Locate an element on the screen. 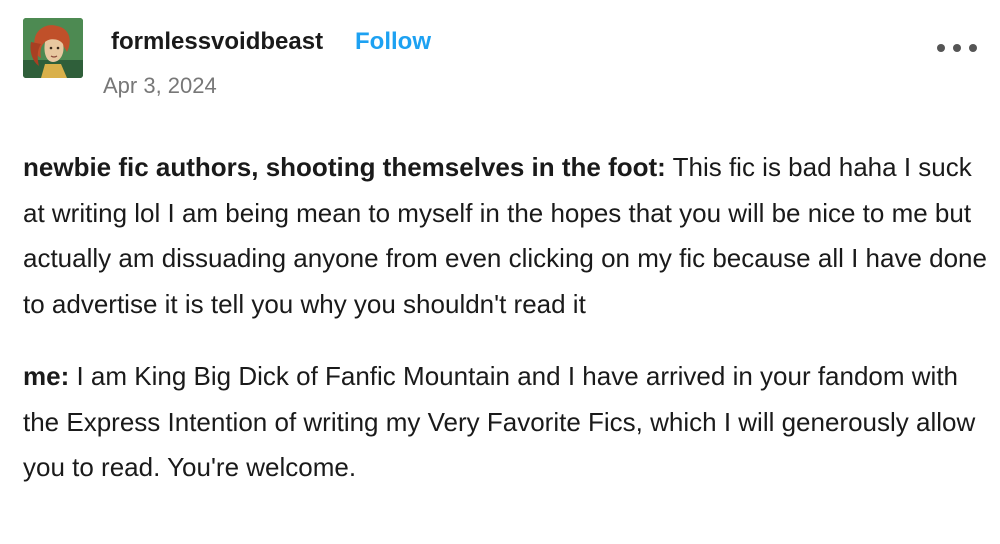 This screenshot has height=544, width=1000. more-options-button is located at coordinates (957, 48).